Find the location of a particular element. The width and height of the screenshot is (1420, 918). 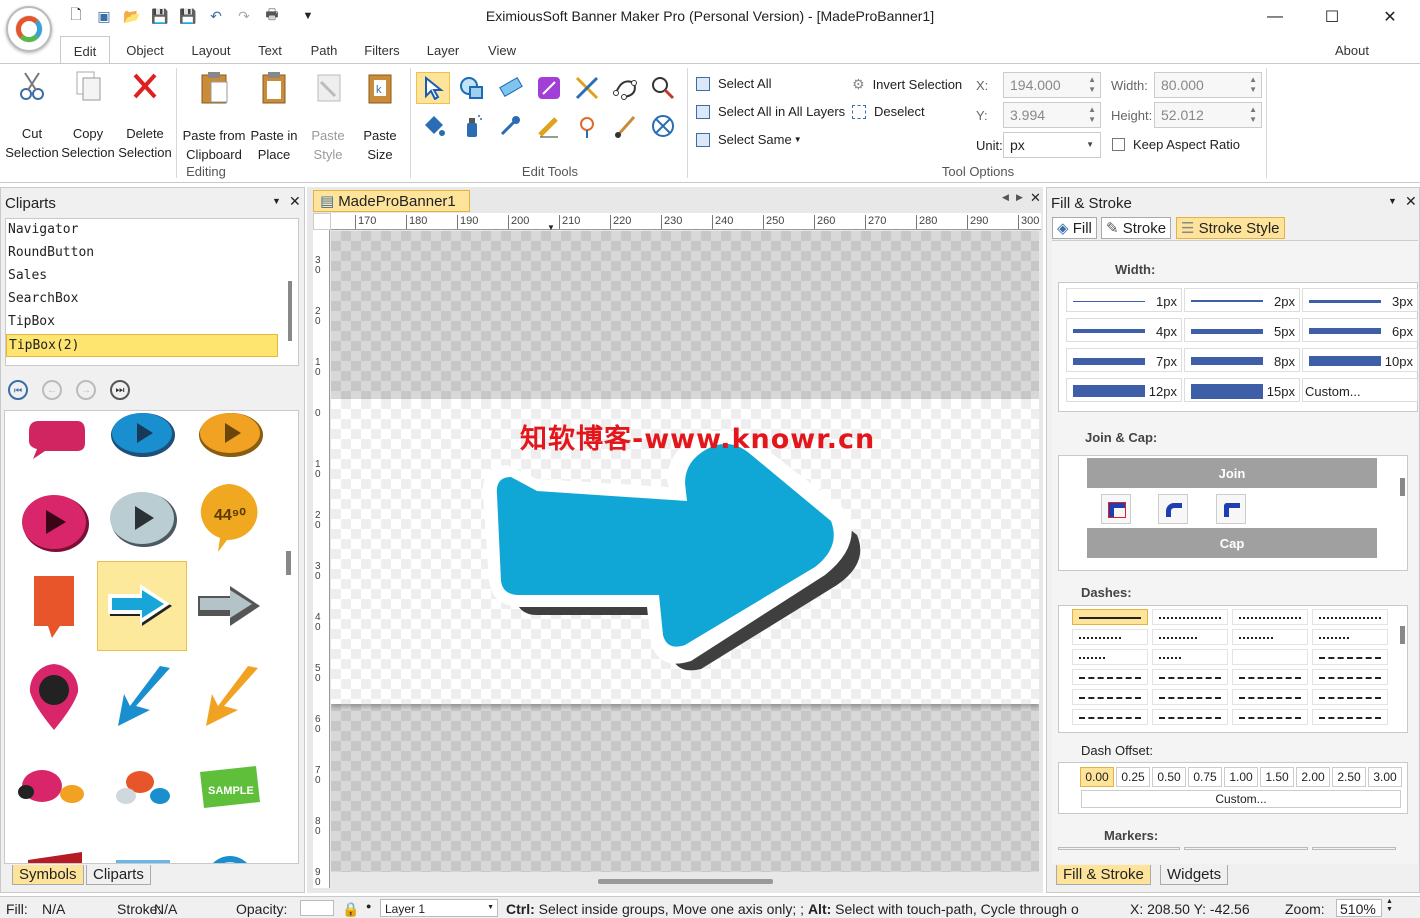

dash-offset-option: 2.00 is located at coordinates (1313, 777).